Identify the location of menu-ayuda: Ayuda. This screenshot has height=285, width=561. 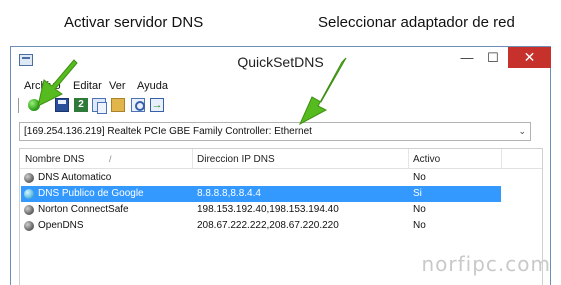
(152, 86).